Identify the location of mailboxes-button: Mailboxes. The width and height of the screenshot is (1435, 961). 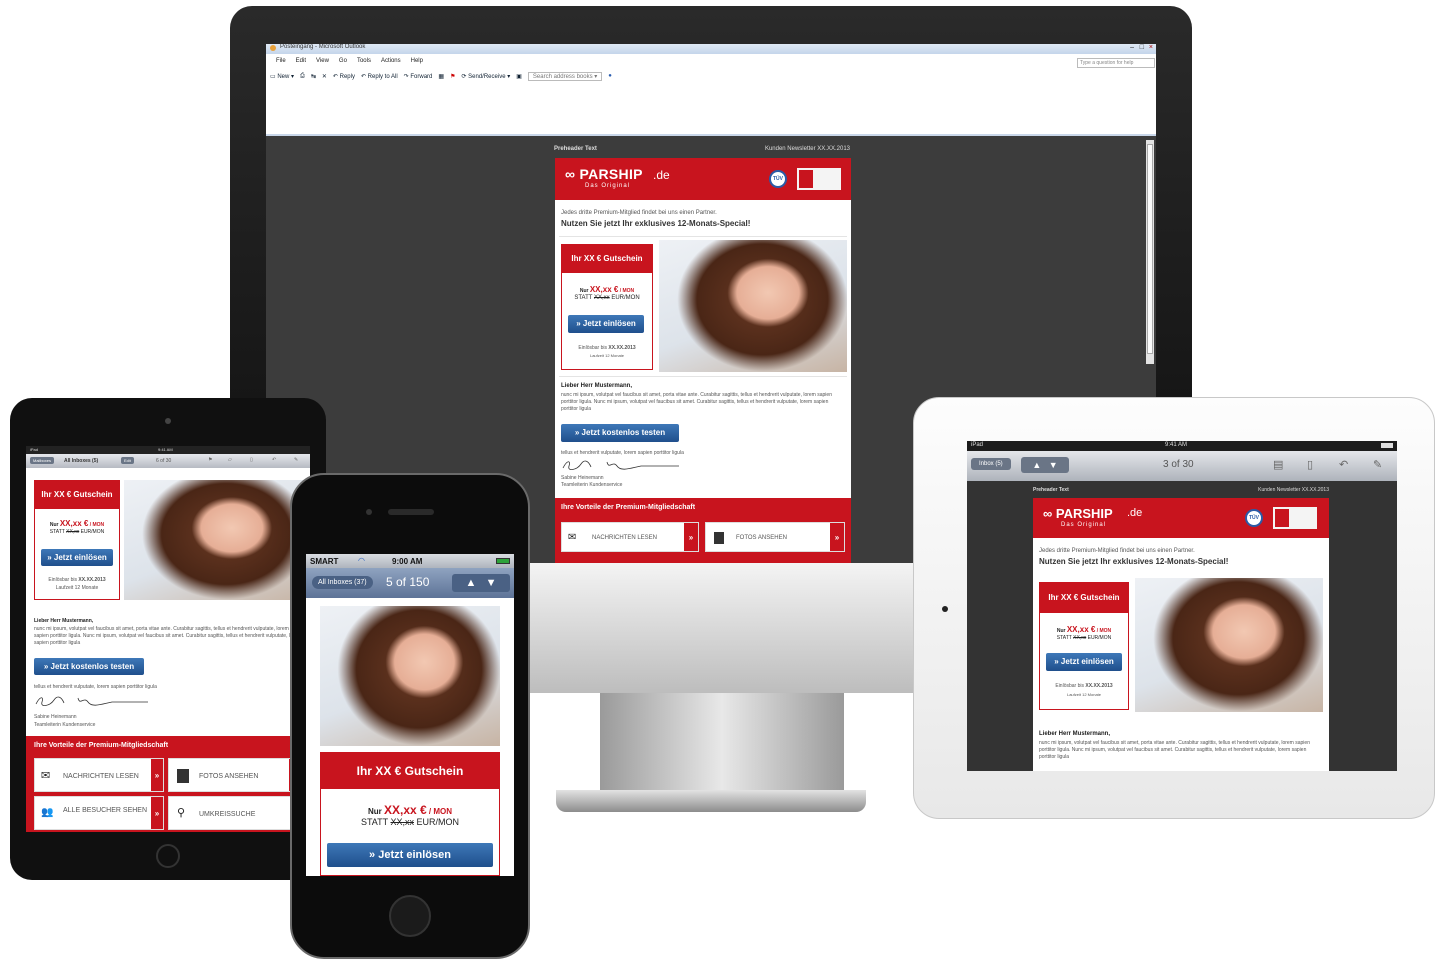
(42, 460).